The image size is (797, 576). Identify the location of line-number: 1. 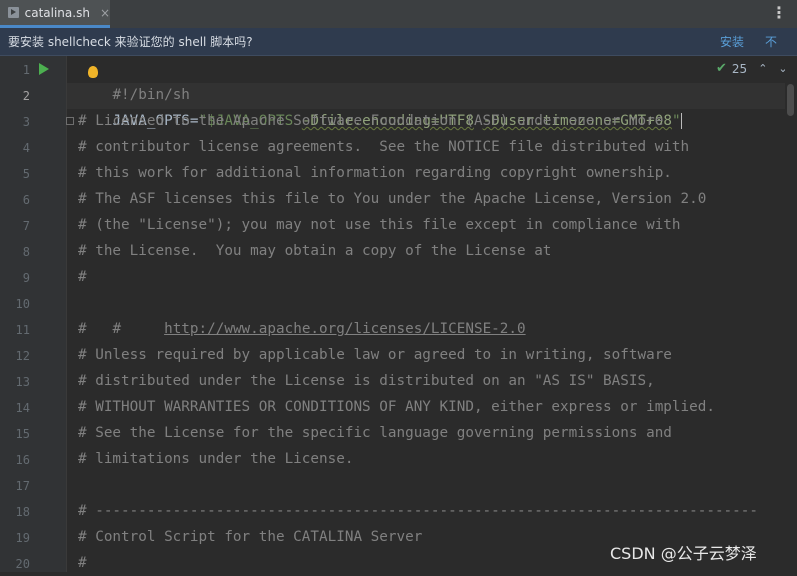
(26, 70).